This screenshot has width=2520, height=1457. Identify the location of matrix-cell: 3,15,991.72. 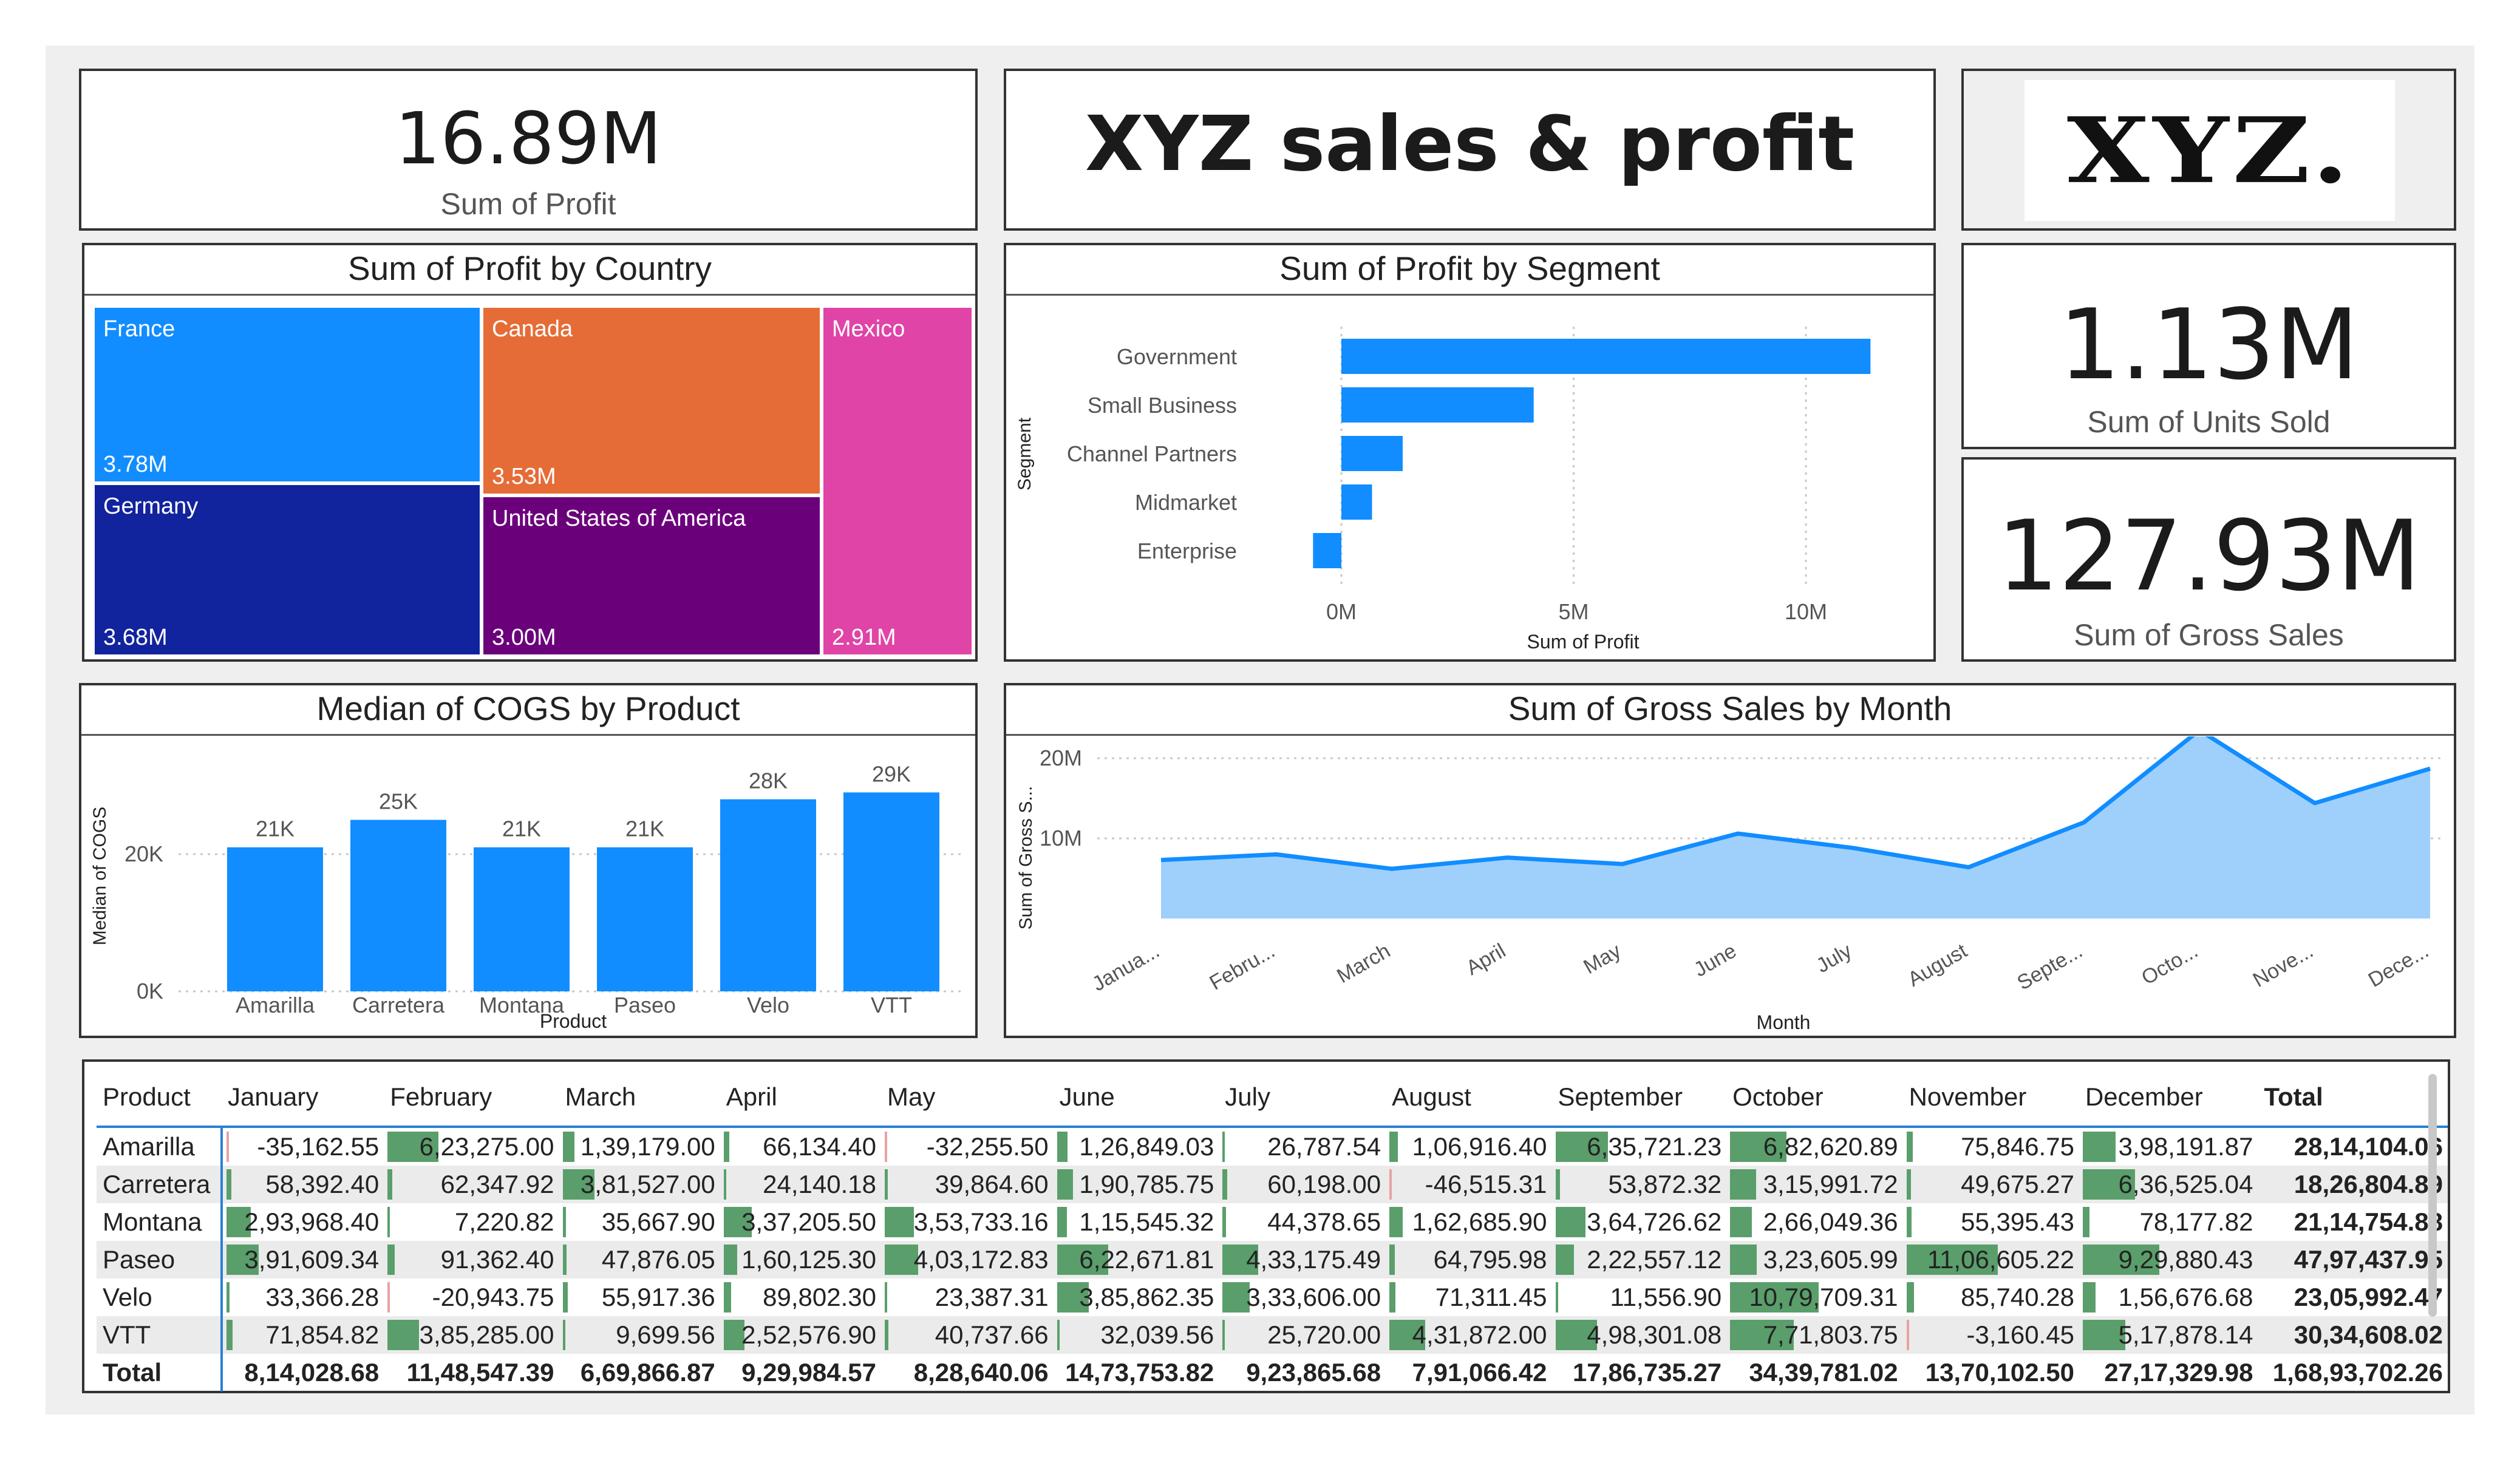
(1814, 1184).